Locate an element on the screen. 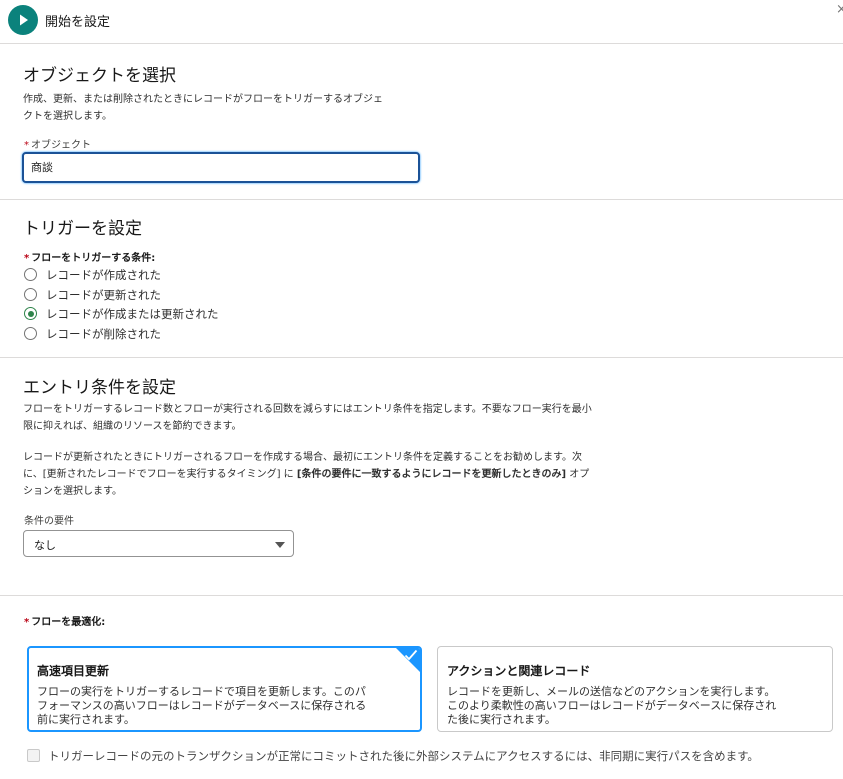  select-value: なし is located at coordinates (45, 545).